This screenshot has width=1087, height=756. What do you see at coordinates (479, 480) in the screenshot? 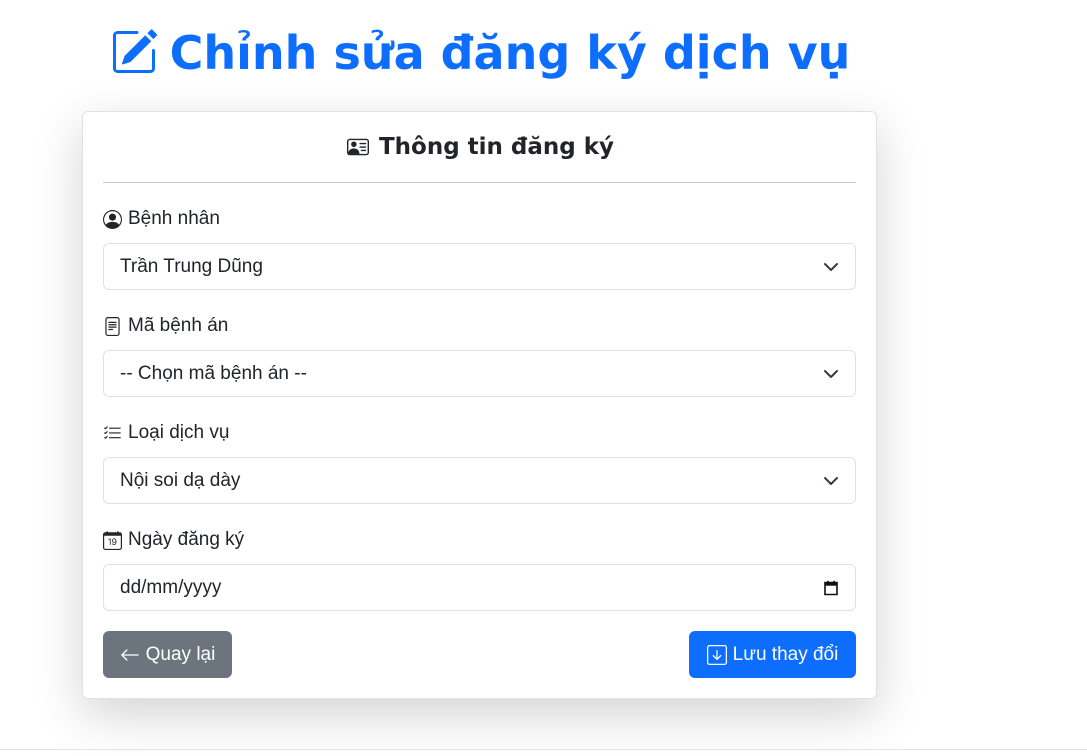
I see `service-select: Nội soi dạ dày` at bounding box center [479, 480].